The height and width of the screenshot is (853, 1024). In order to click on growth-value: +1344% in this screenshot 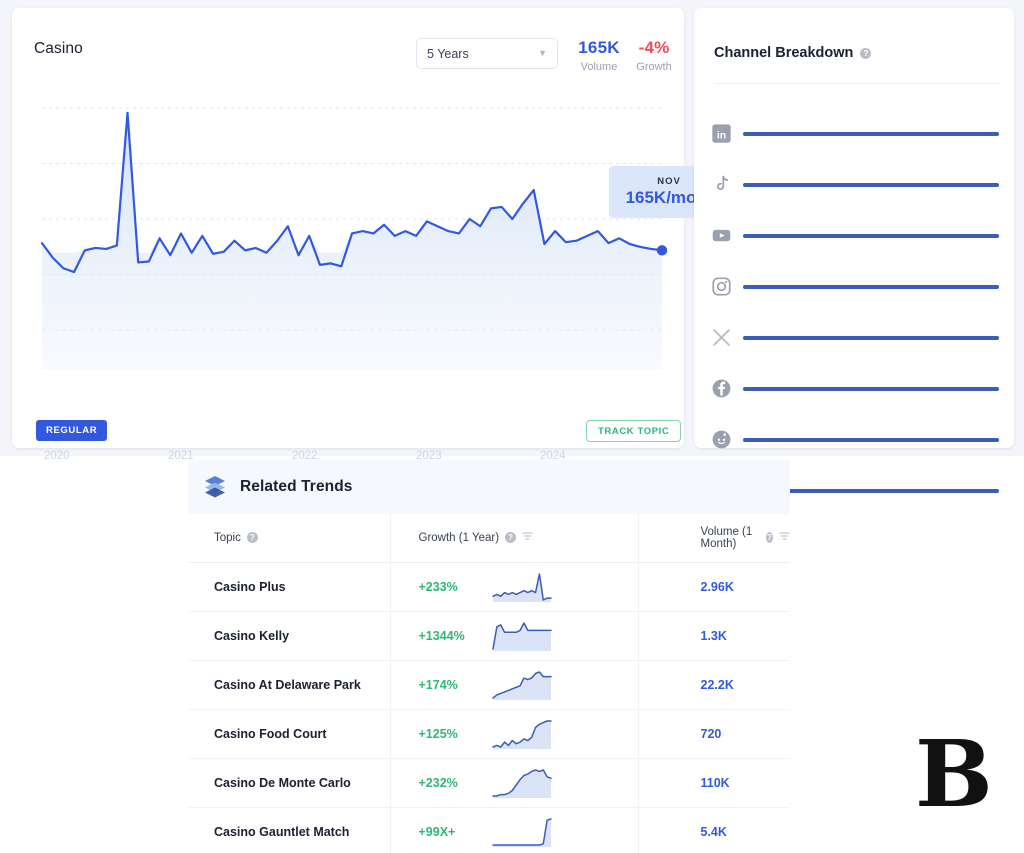, I will do `click(441, 635)`.